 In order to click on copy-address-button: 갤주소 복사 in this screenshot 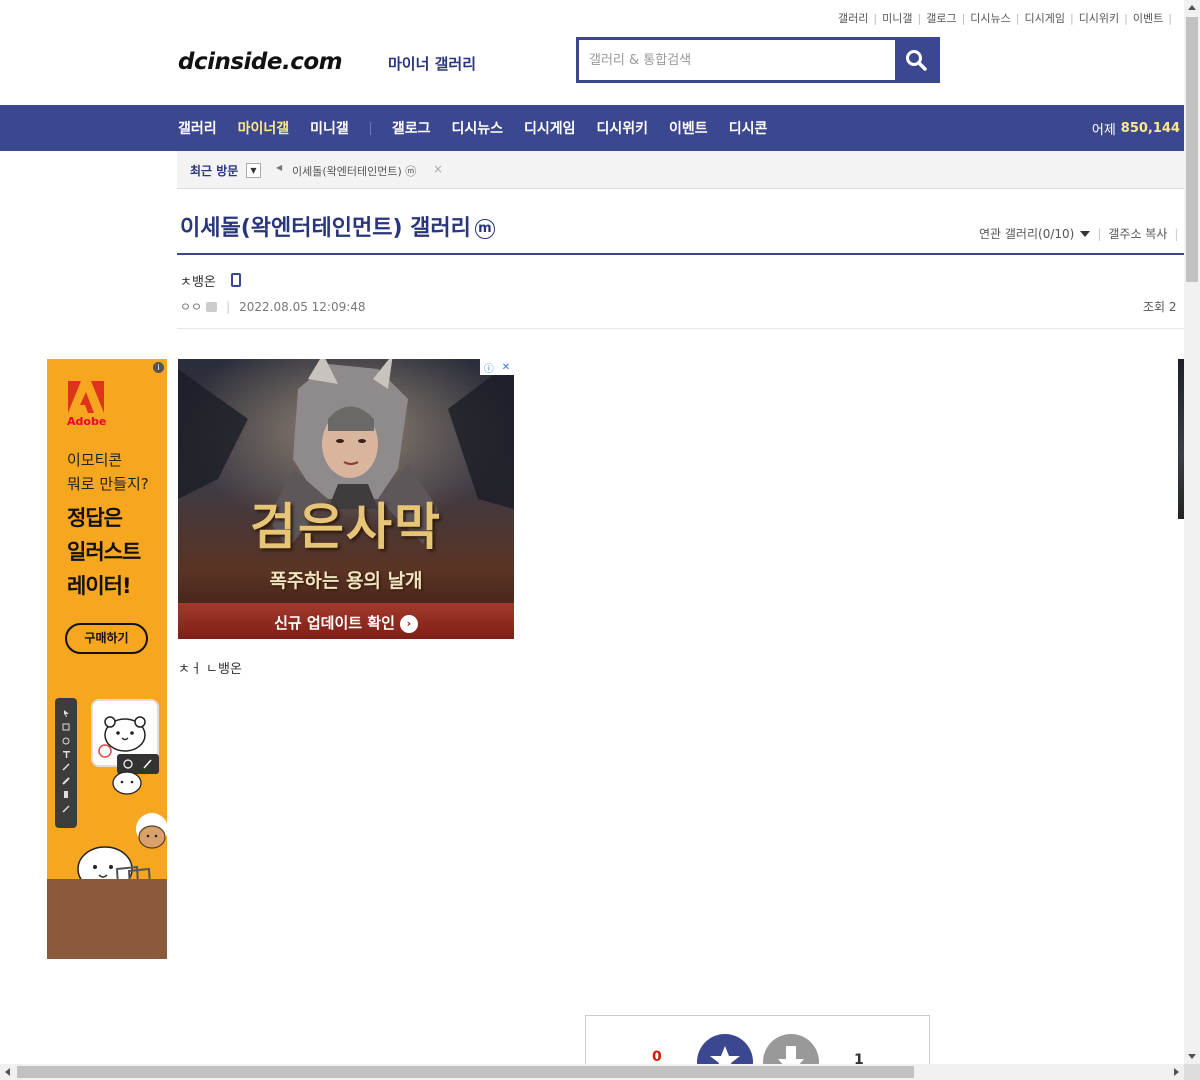, I will do `click(1137, 234)`.